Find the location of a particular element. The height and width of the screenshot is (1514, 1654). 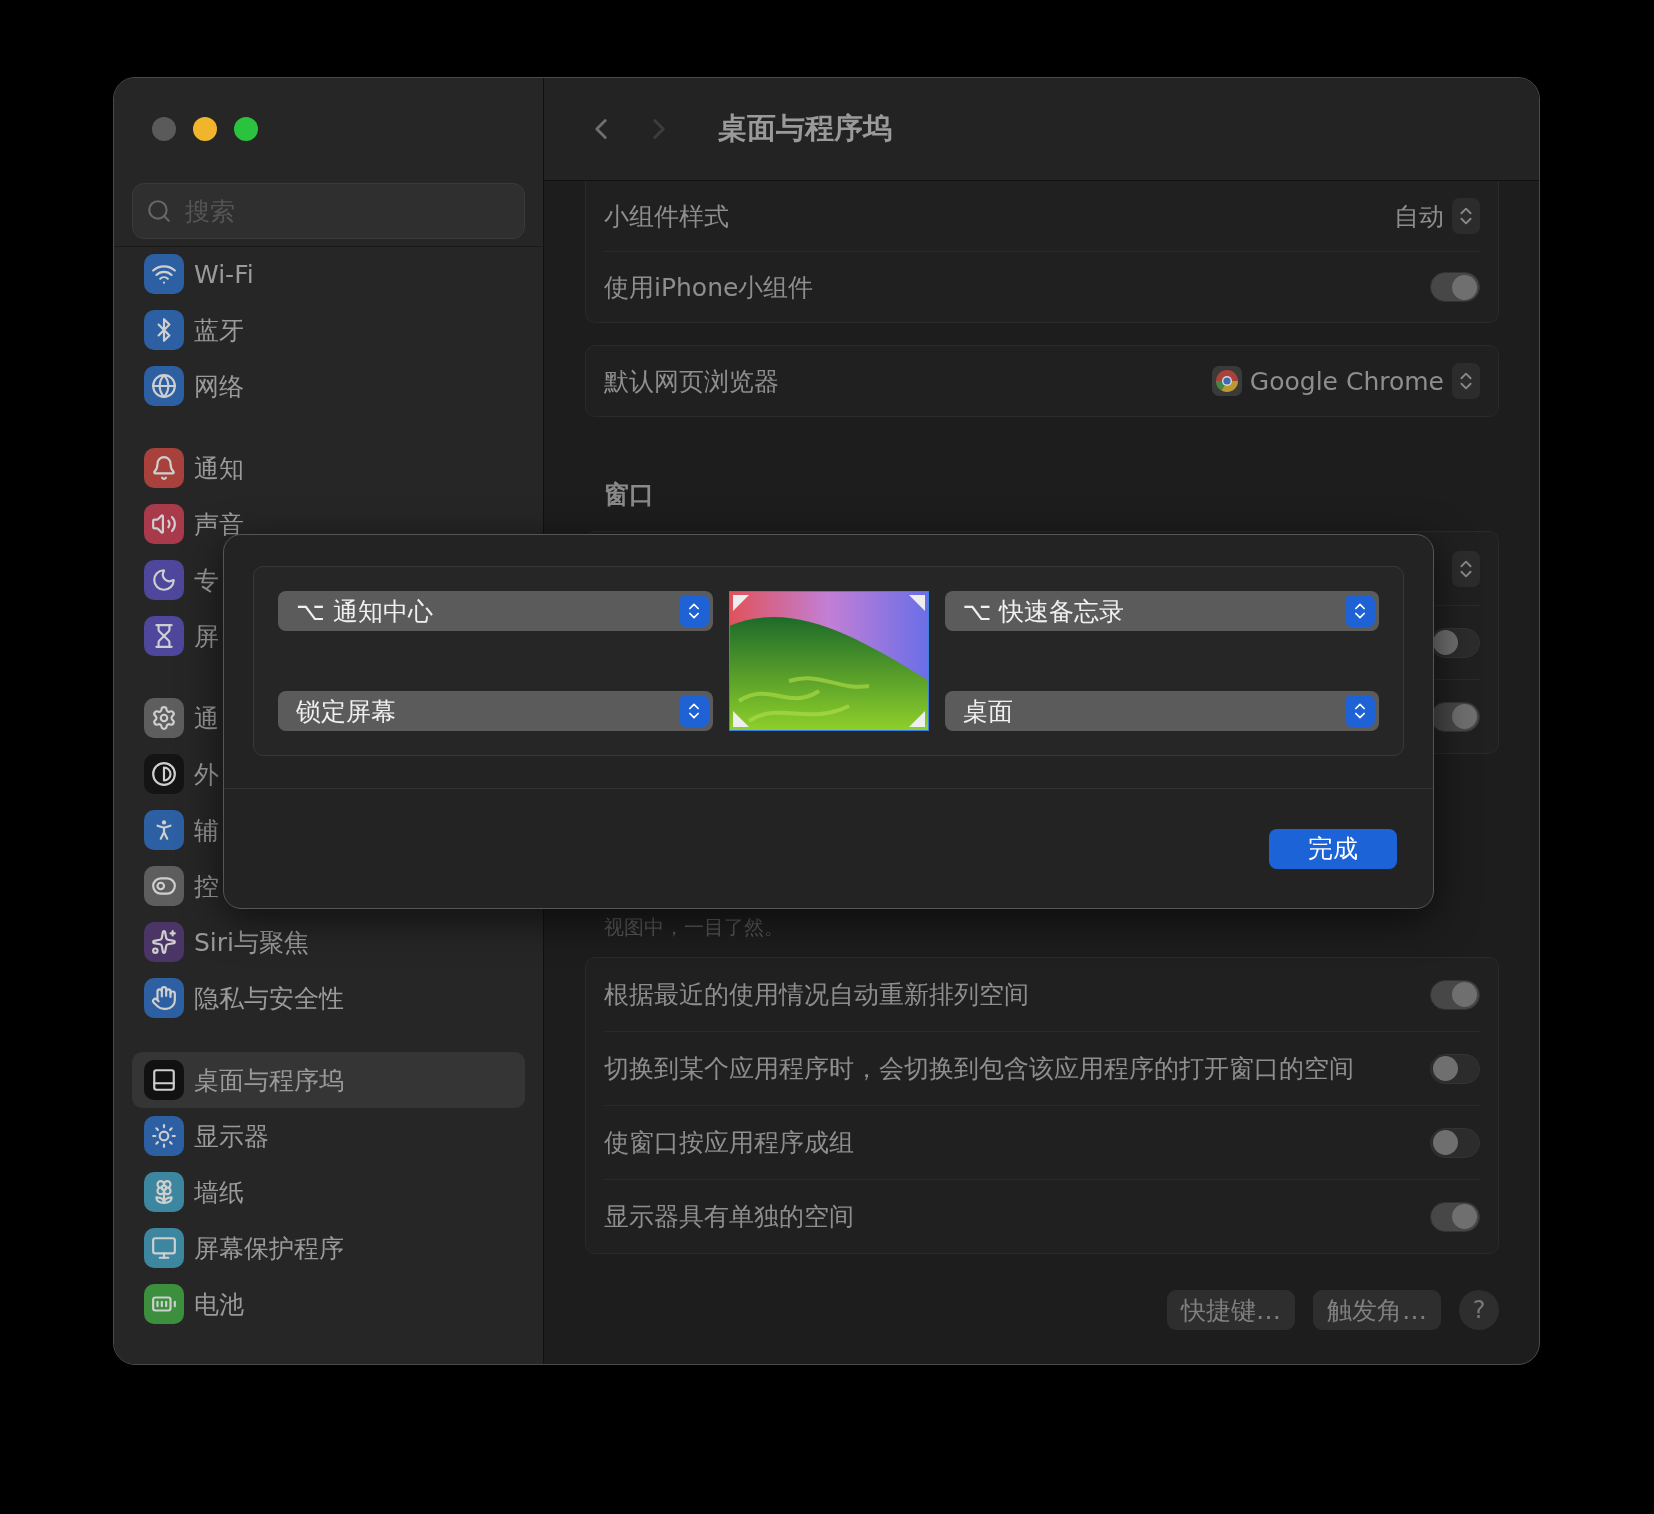

setting-label: 使用iPhone小组件 is located at coordinates (709, 287).